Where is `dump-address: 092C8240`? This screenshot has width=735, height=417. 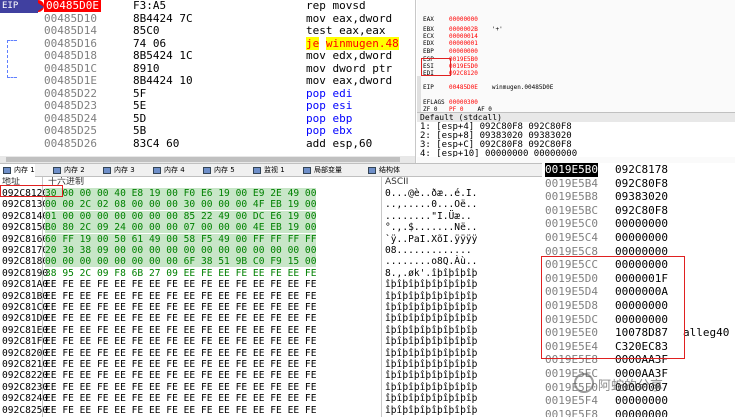
dump-address: 092C8240 is located at coordinates (25, 398).